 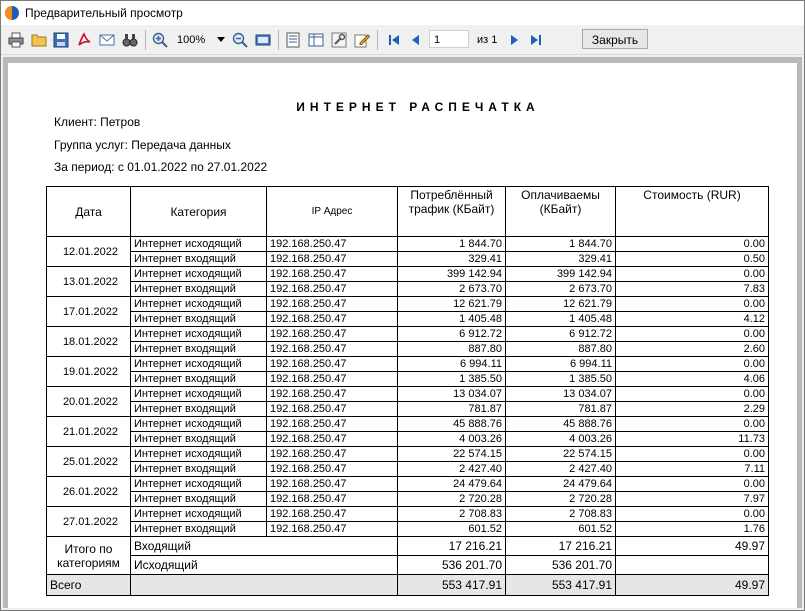 I want to click on summary-consumed: 17 216.21, so click(x=451, y=546).